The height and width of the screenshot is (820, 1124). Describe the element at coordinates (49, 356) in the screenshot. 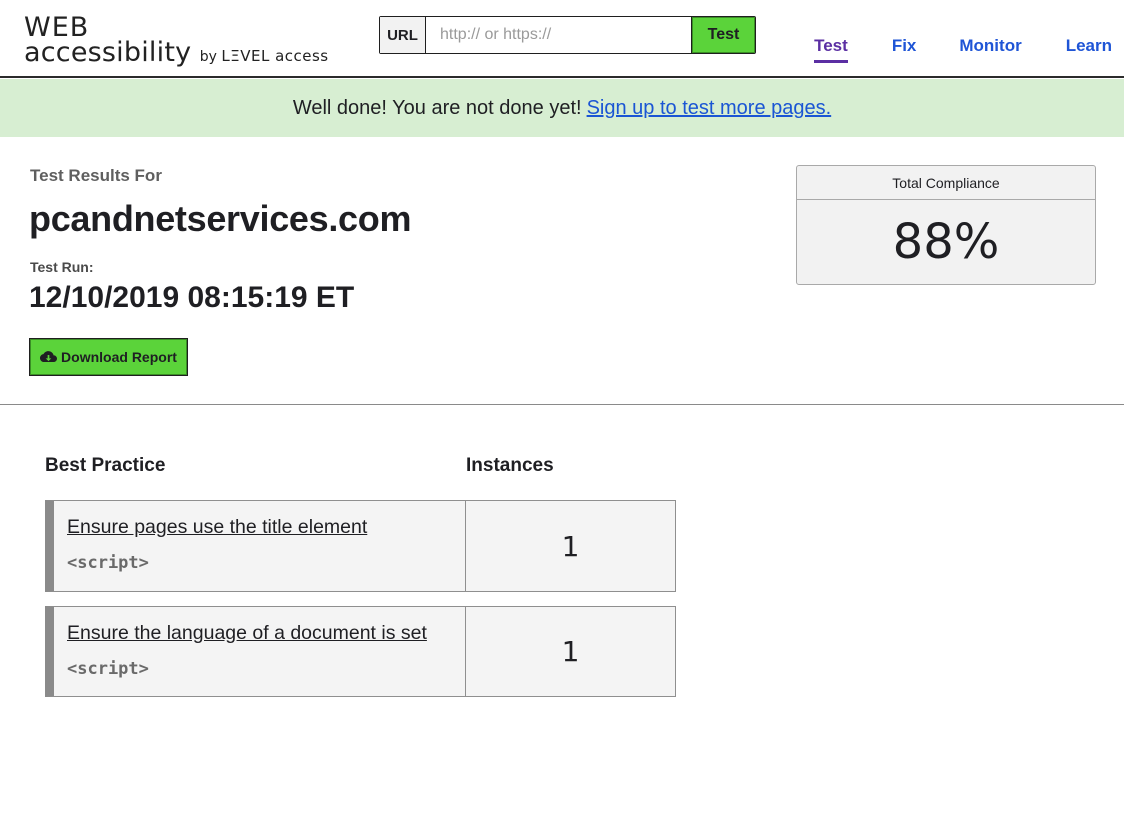

I see `cloud-download-icon` at that location.